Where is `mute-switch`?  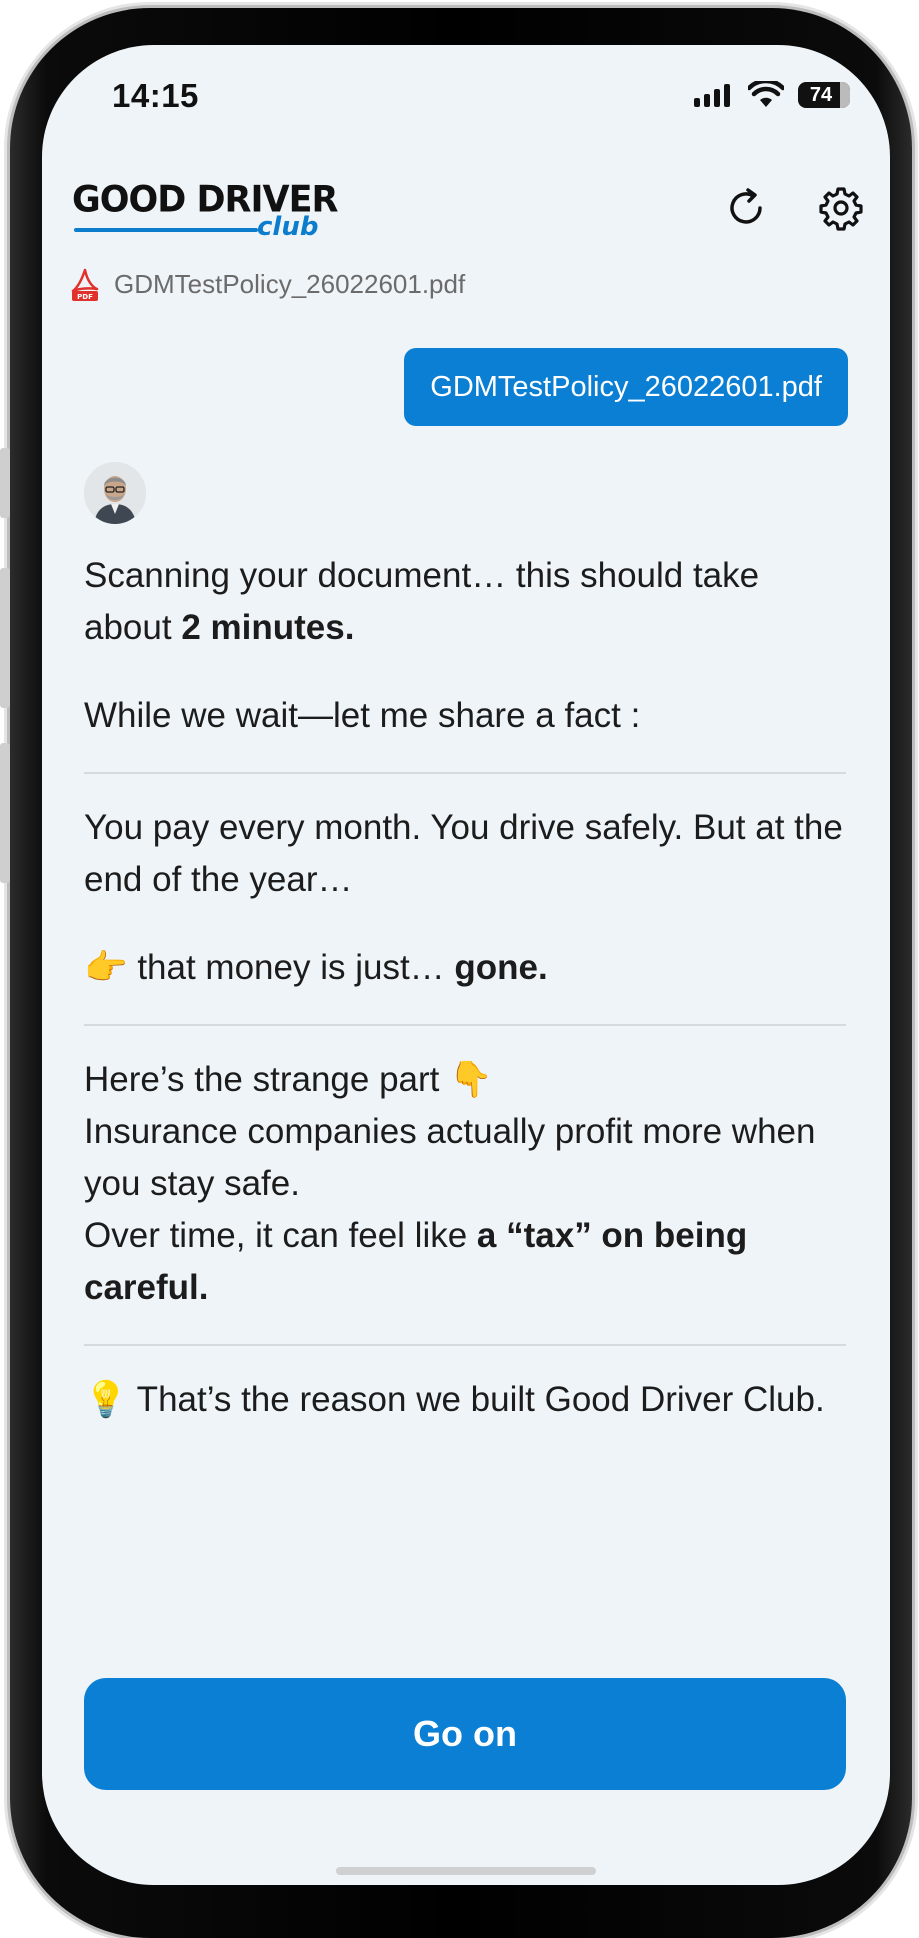 mute-switch is located at coordinates (5, 483).